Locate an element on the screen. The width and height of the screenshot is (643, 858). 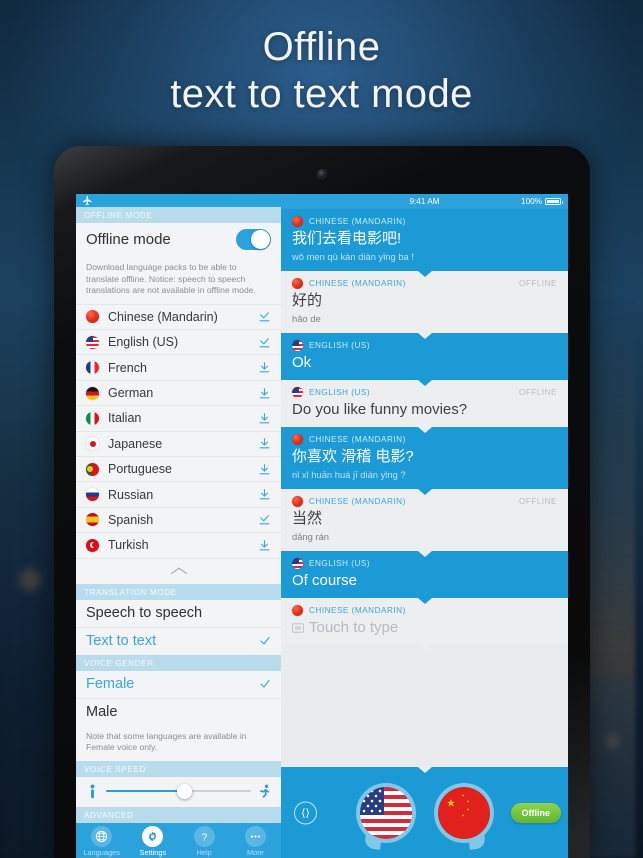
language-row: Chinese (Mandarin) is located at coordinates (178, 316).